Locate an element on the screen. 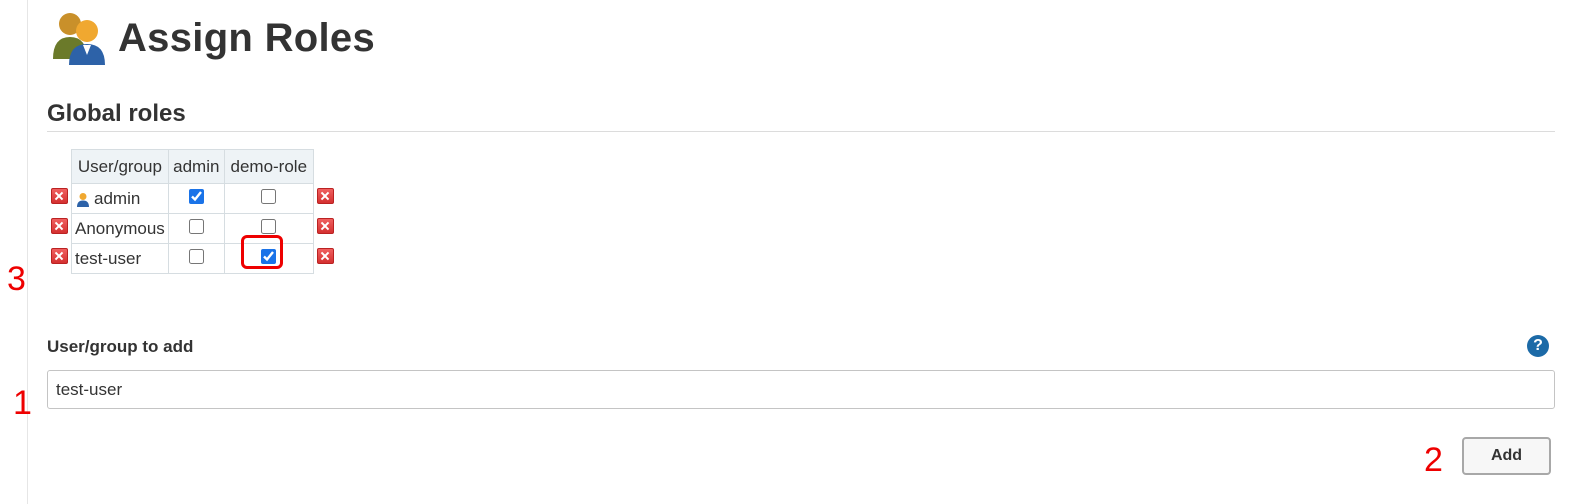 The height and width of the screenshot is (504, 1575). table-row: Anonymous is located at coordinates (192, 228).